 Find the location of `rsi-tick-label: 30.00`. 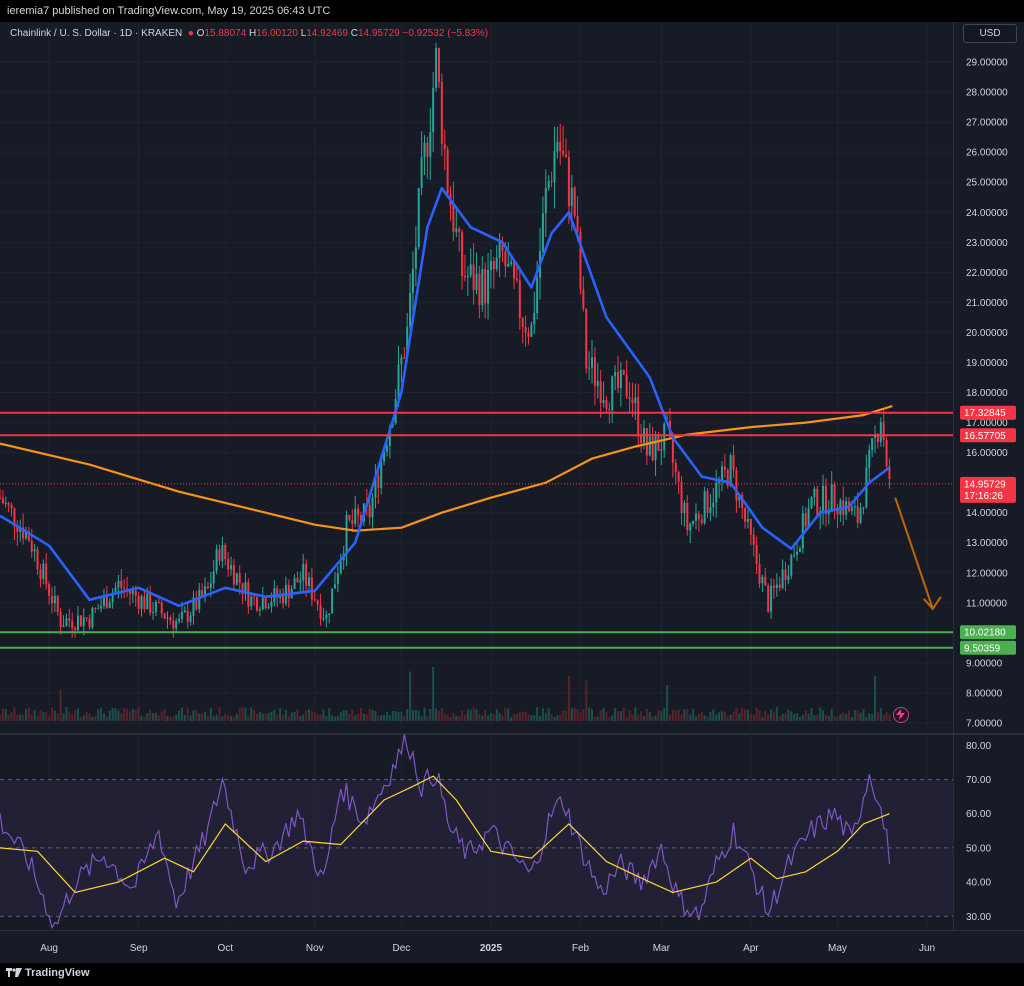

rsi-tick-label: 30.00 is located at coordinates (978, 917).